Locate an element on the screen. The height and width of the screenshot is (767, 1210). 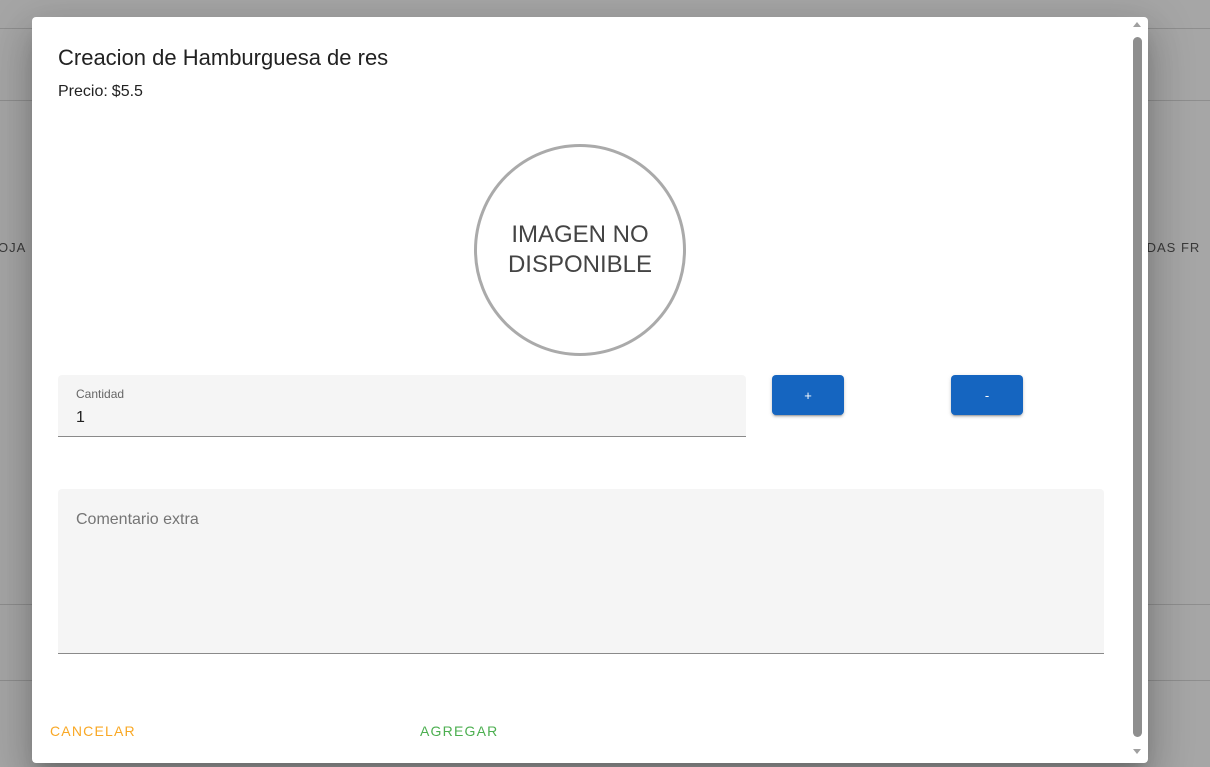
decrement-button: - is located at coordinates (987, 395).